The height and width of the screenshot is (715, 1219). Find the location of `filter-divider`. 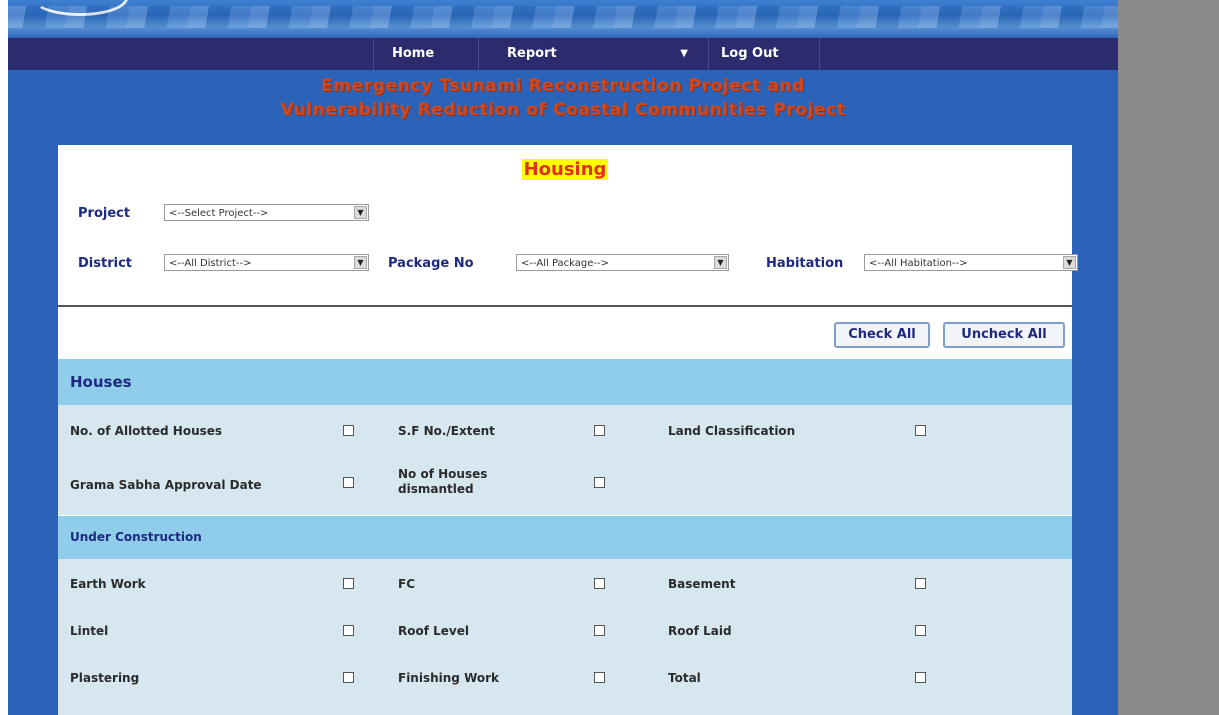

filter-divider is located at coordinates (565, 306).